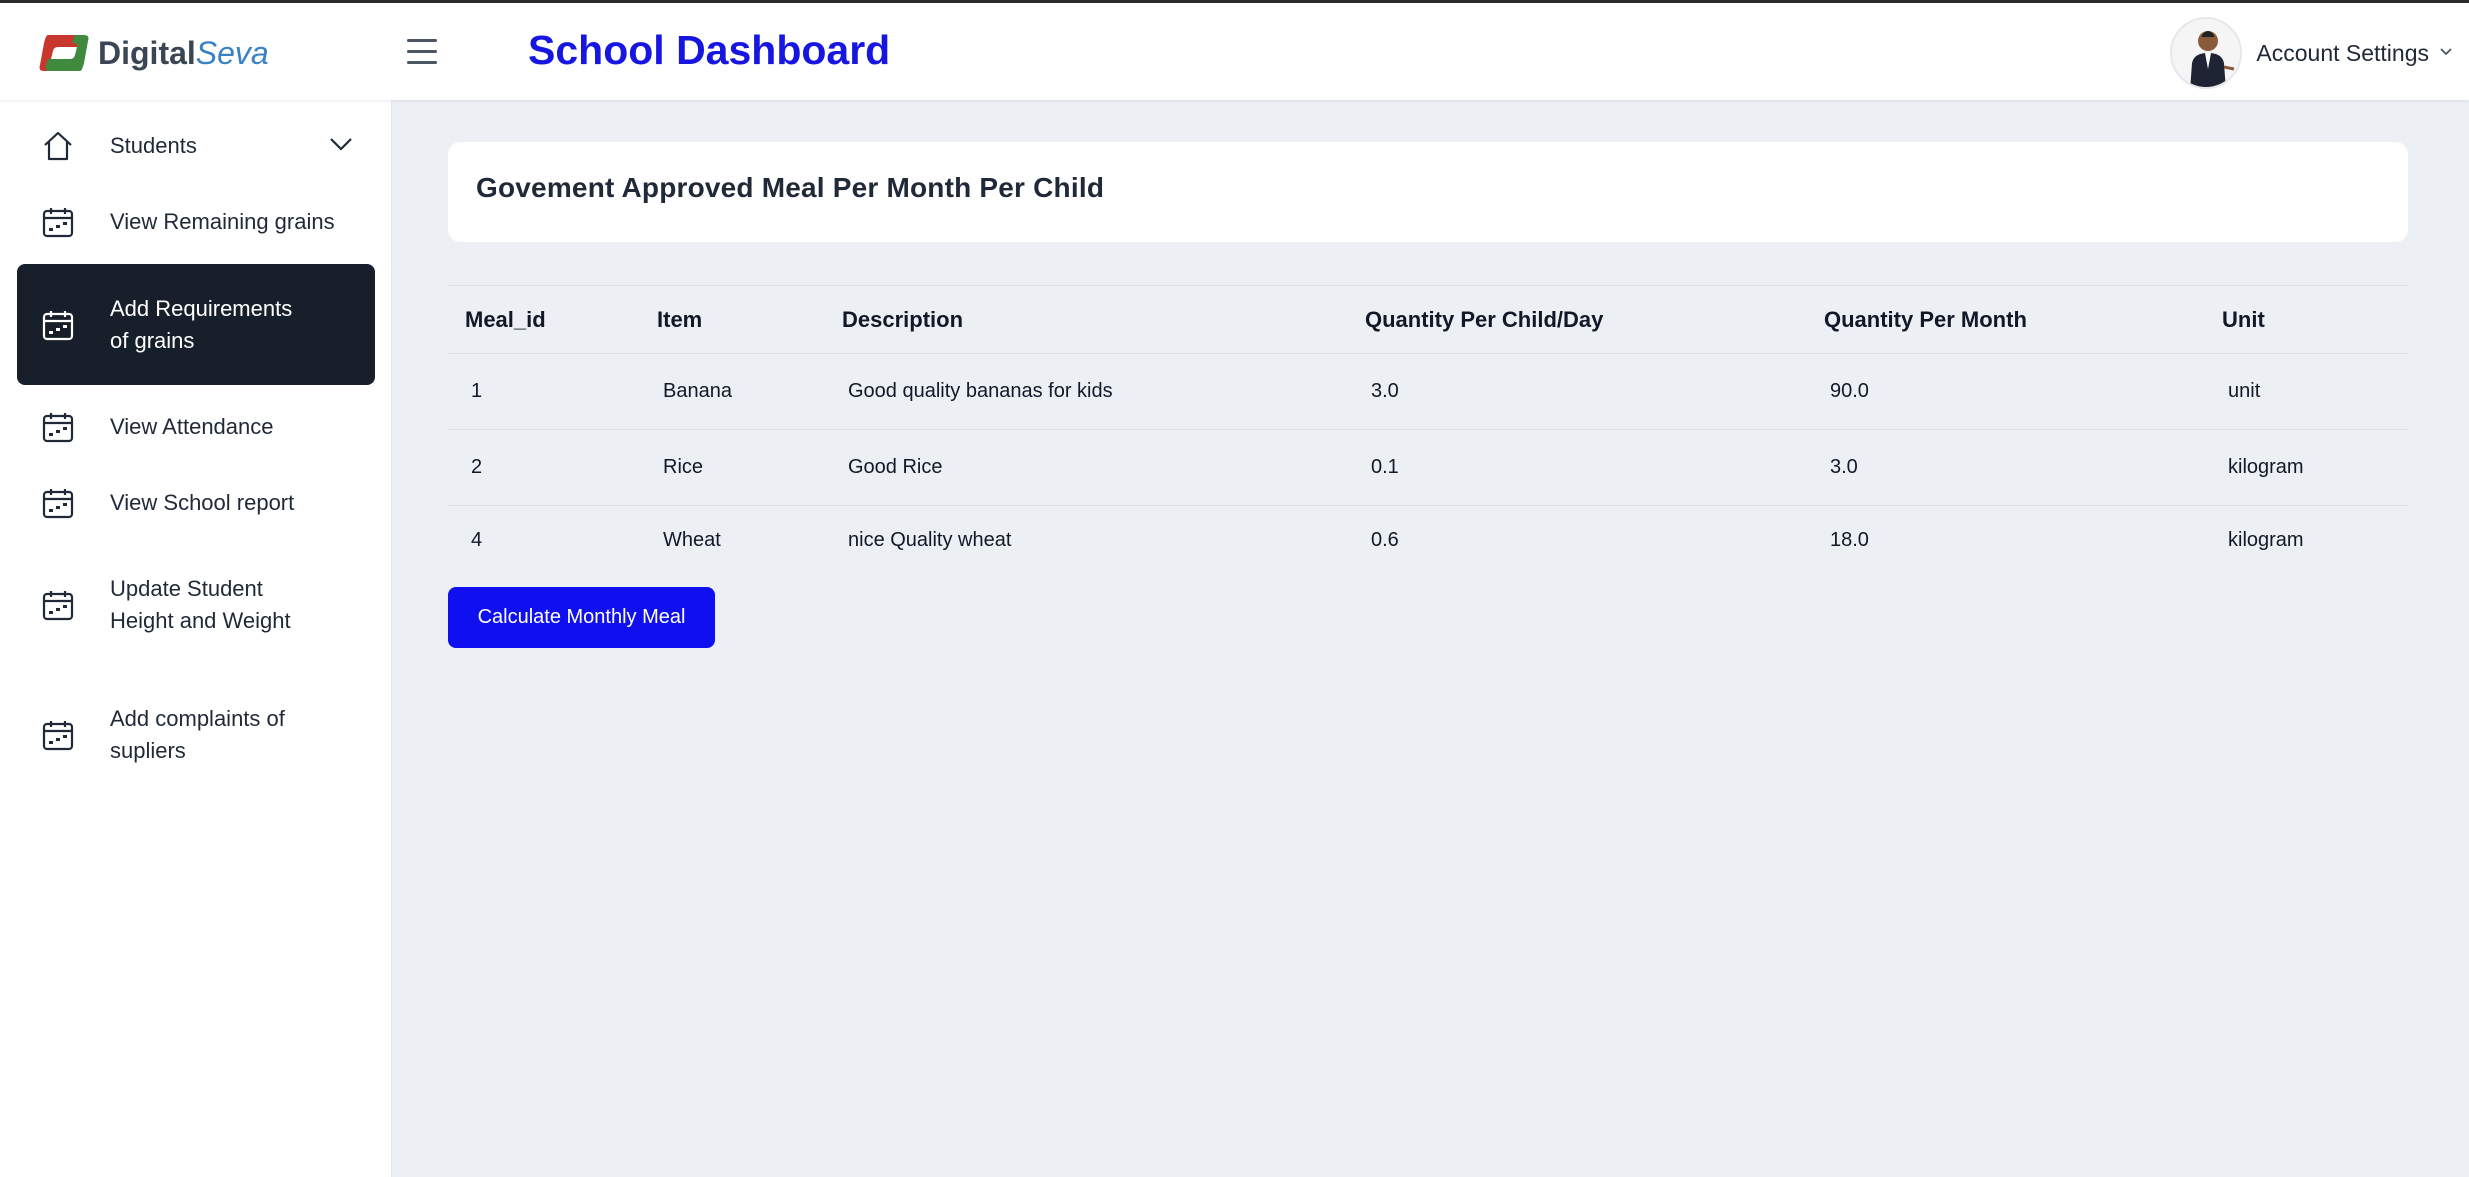  I want to click on cell-quantity-per-child-day: 0.6, so click(1385, 540).